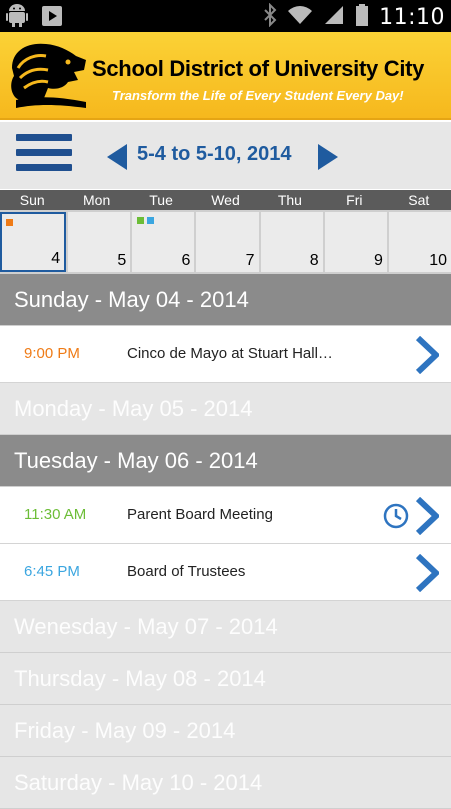  Describe the element at coordinates (355, 242) in the screenshot. I see `day-cell: 9` at that location.